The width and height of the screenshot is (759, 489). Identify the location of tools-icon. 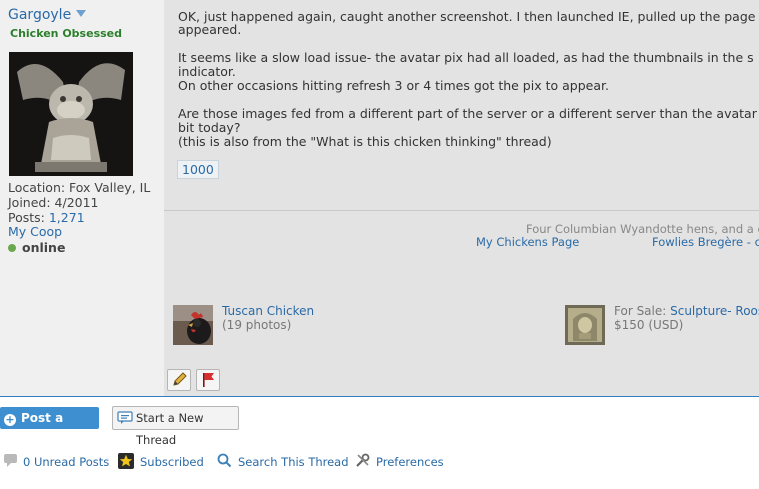
(363, 460).